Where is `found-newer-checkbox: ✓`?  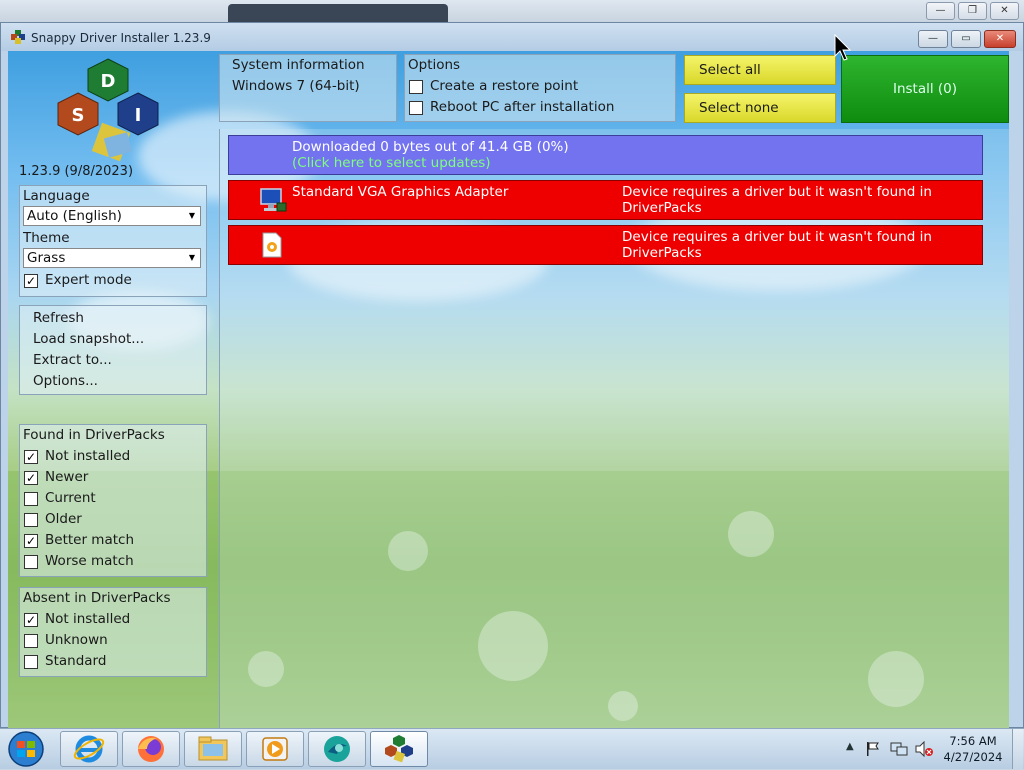 found-newer-checkbox: ✓ is located at coordinates (31, 478).